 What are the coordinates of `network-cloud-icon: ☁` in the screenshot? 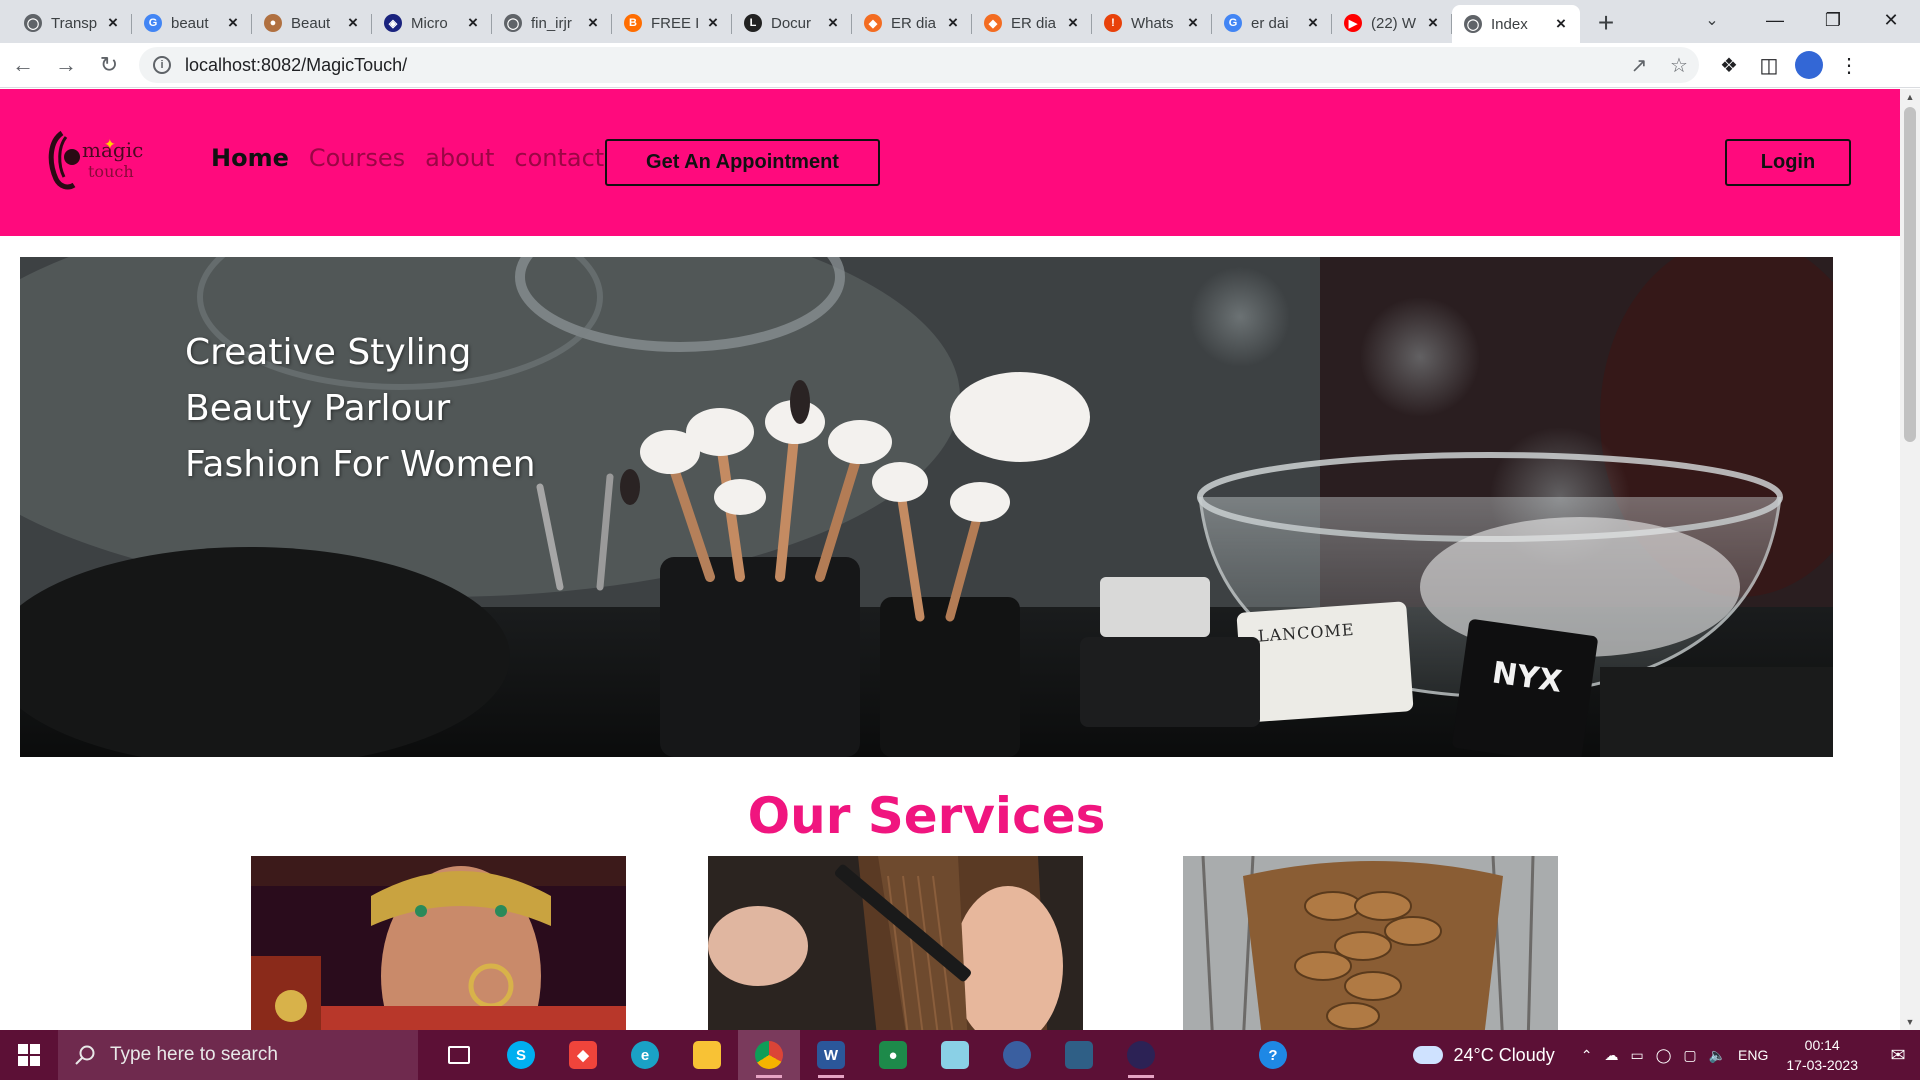 It's located at (1611, 1055).